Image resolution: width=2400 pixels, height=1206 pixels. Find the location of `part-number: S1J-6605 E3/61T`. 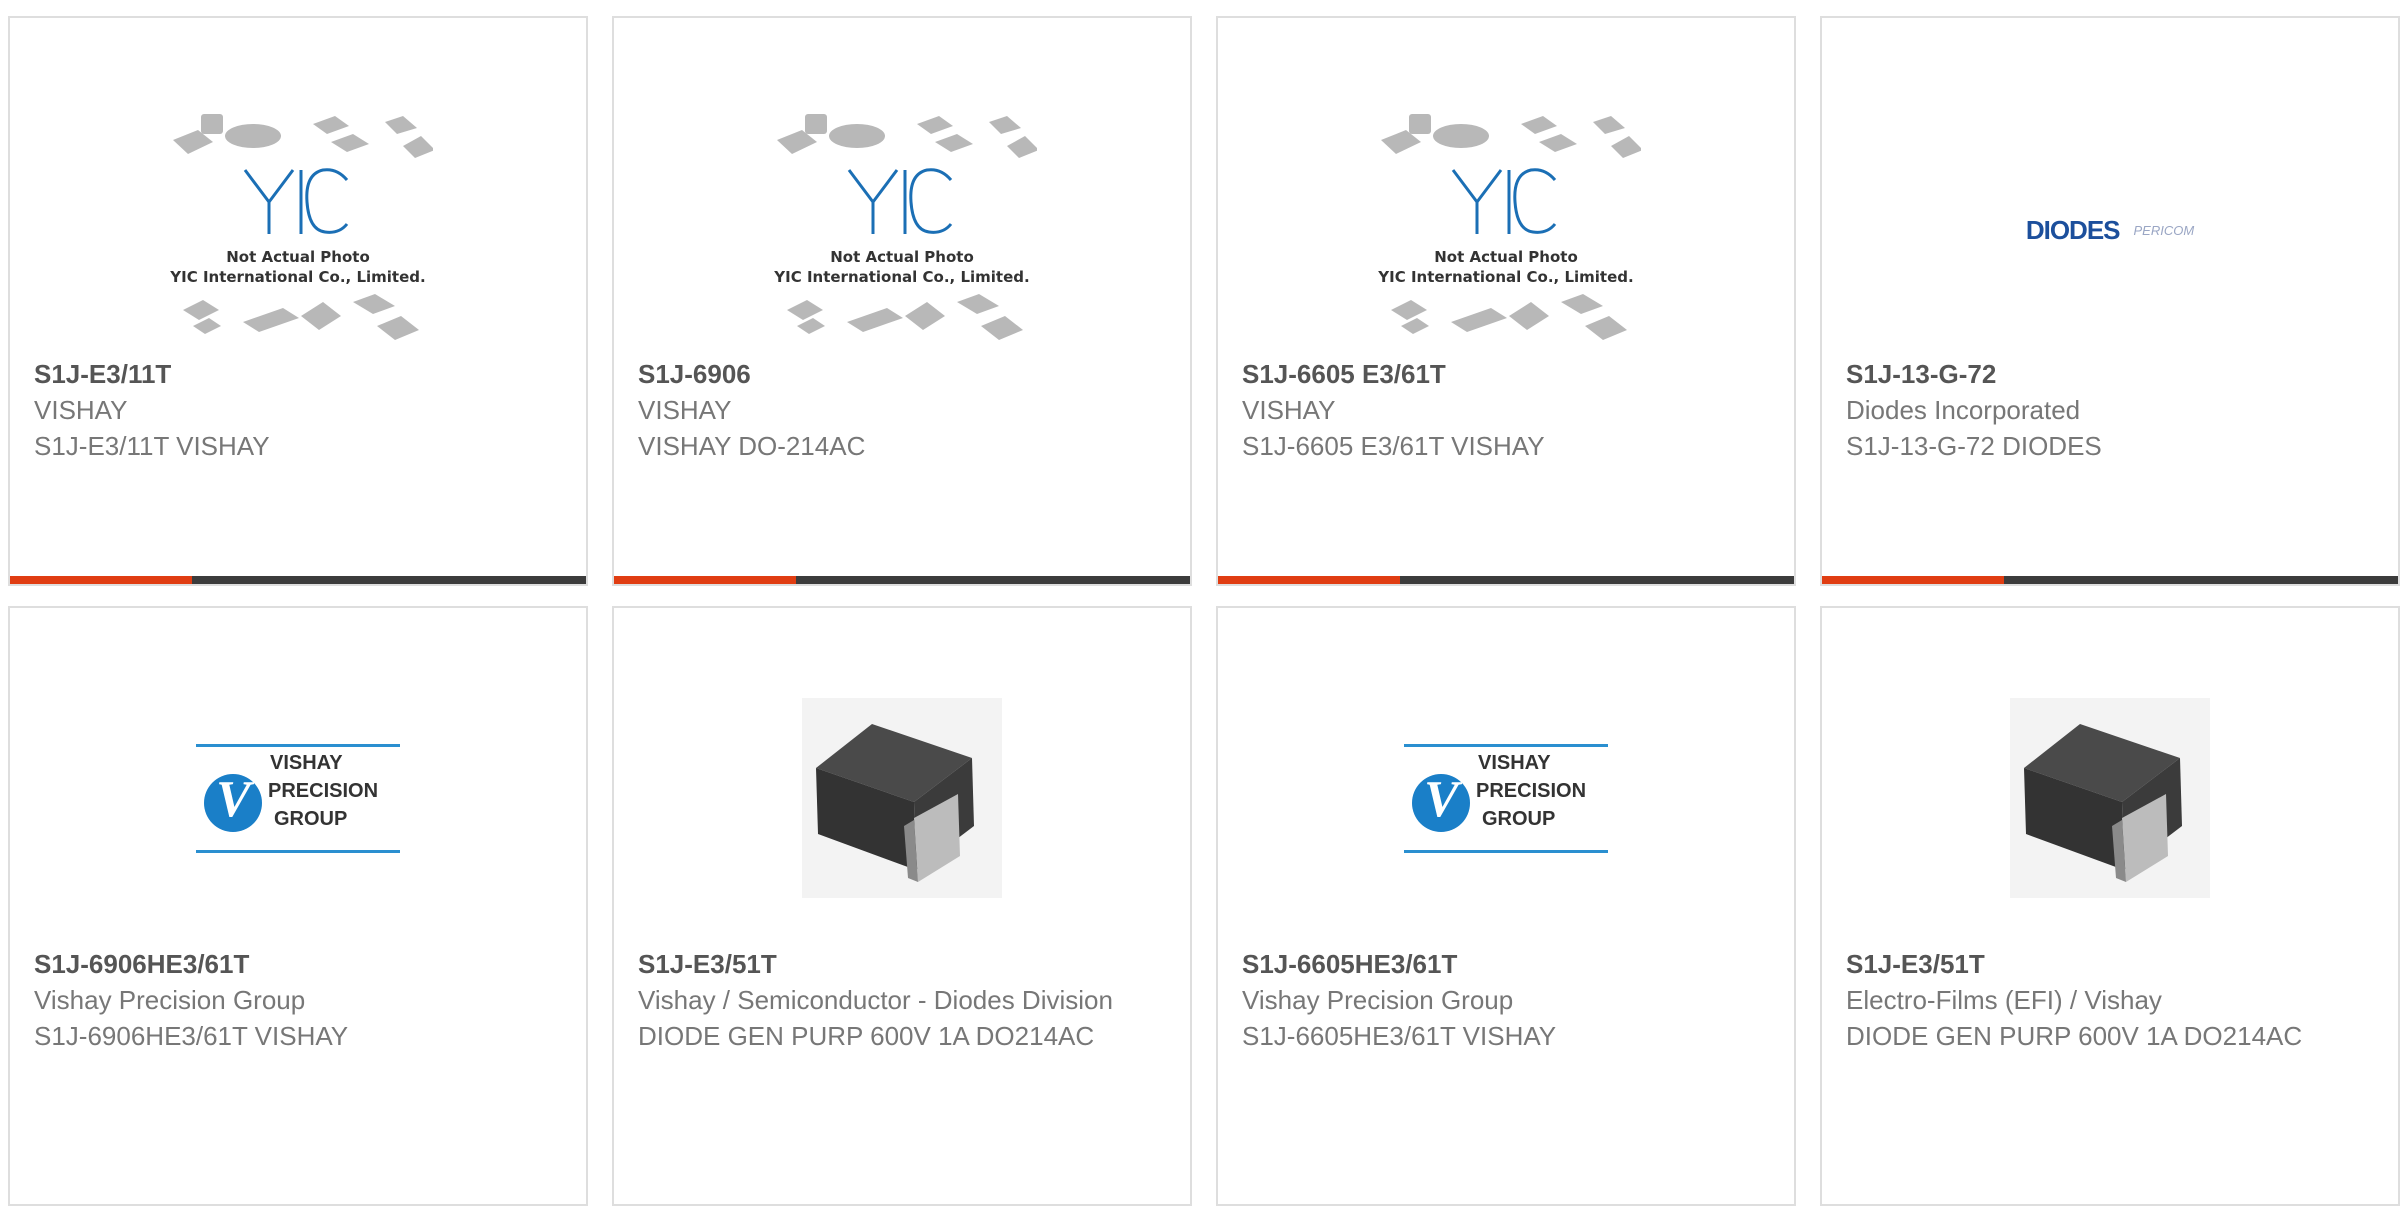

part-number: S1J-6605 E3/61T is located at coordinates (1506, 374).